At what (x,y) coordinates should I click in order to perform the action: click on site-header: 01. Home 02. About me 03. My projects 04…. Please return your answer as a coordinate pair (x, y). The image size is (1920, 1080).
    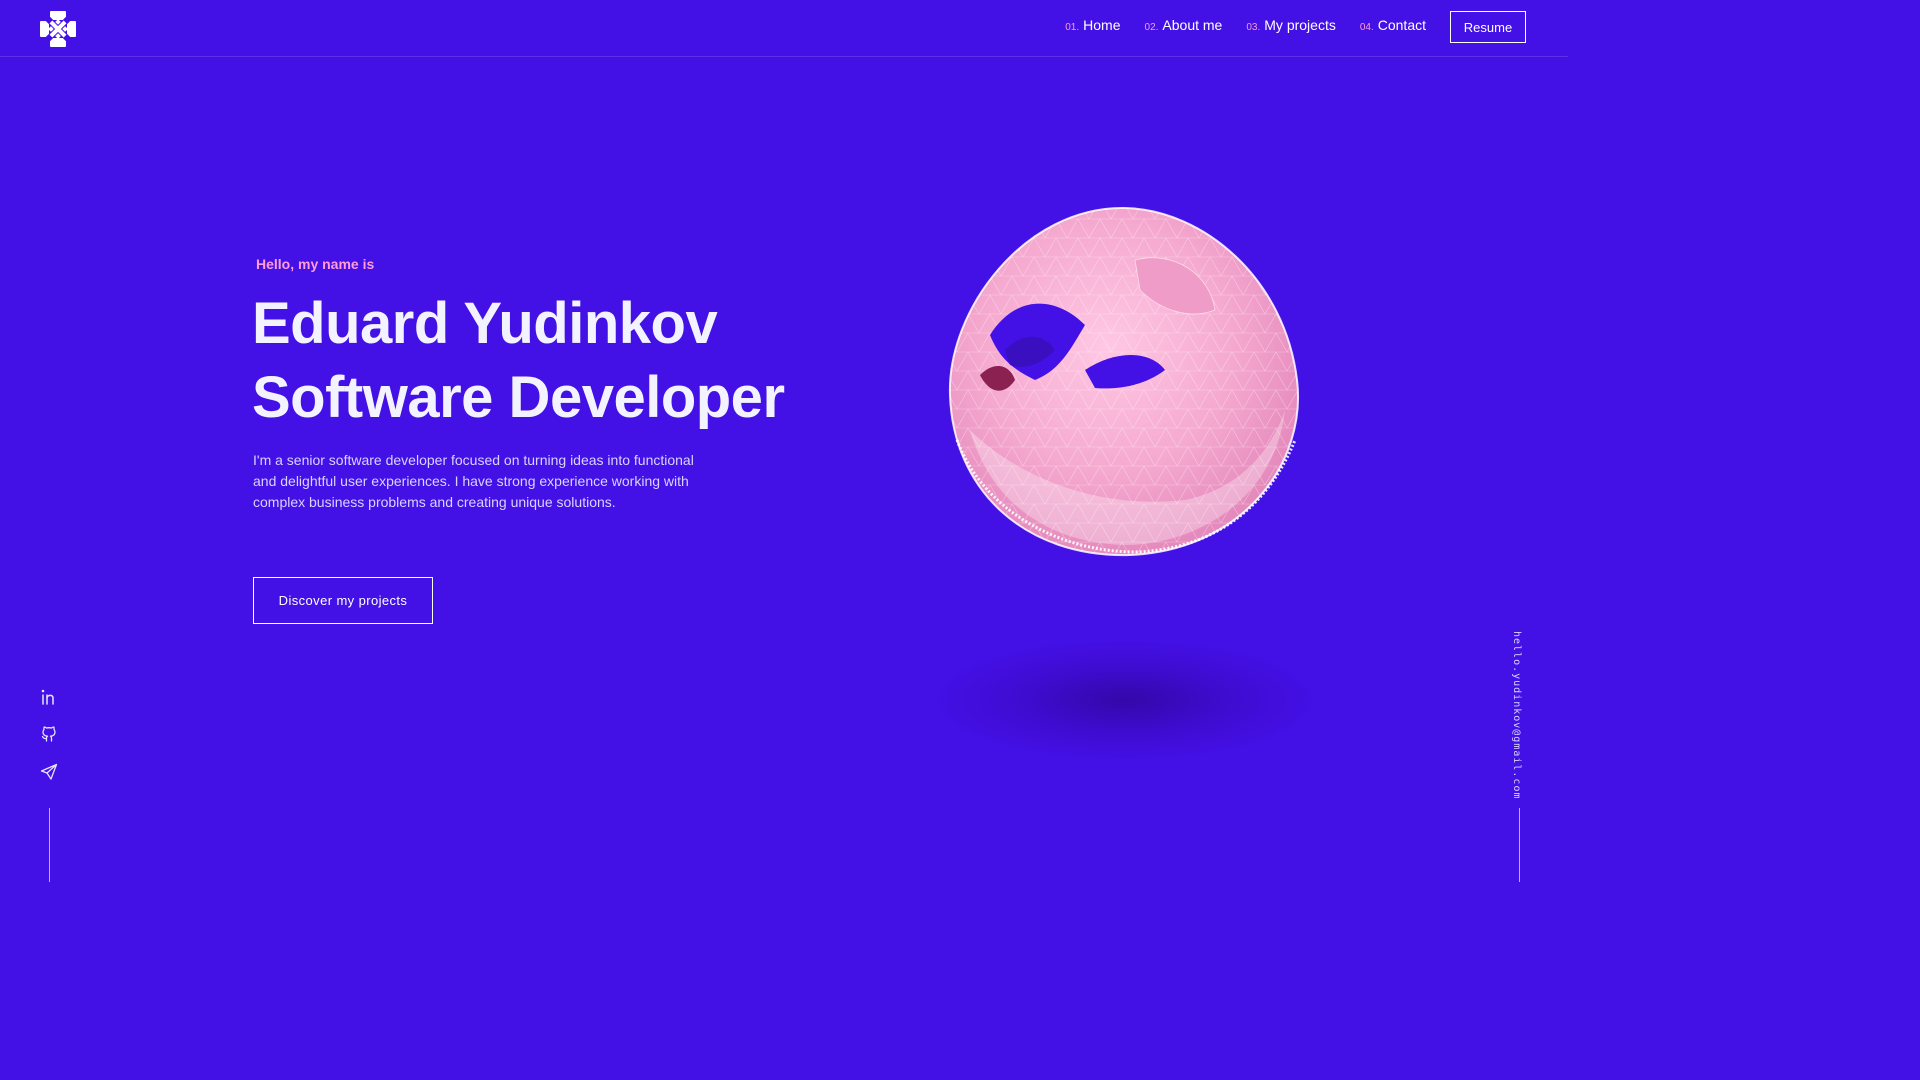
    Looking at the image, I should click on (784, 28).